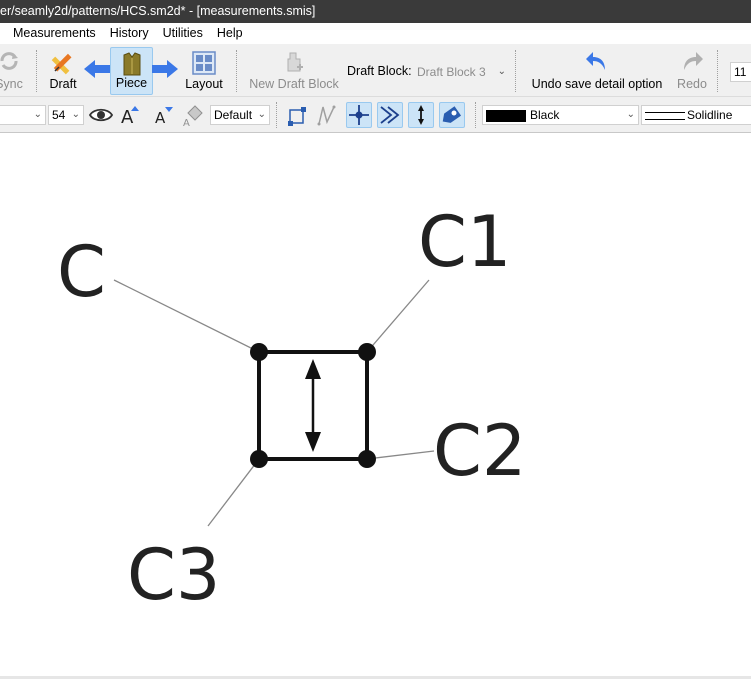 The height and width of the screenshot is (679, 751). What do you see at coordinates (165, 69) in the screenshot?
I see `arrow-right-icon` at bounding box center [165, 69].